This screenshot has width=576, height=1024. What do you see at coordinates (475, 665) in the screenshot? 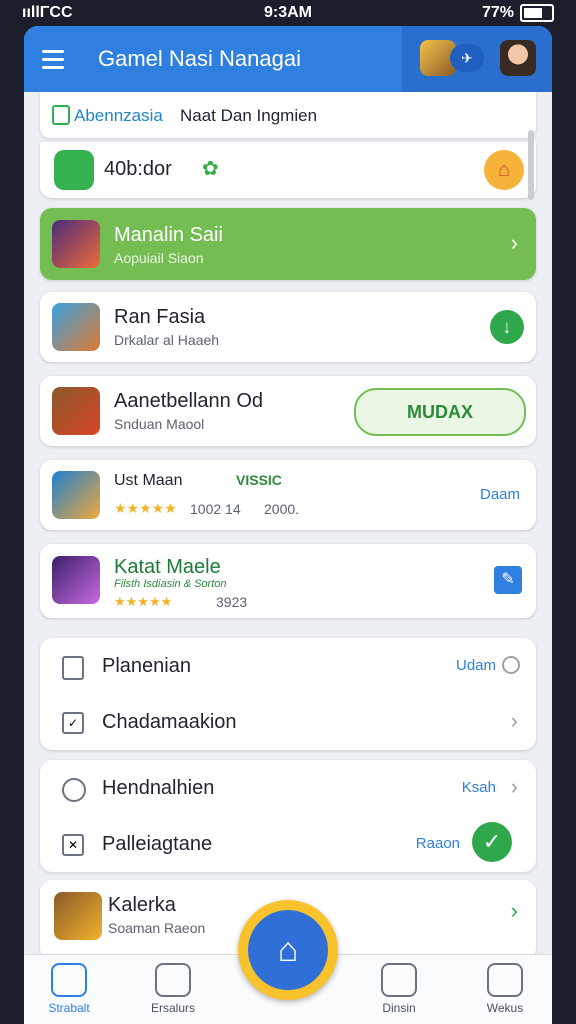
I see `settings-value: Udam` at bounding box center [475, 665].